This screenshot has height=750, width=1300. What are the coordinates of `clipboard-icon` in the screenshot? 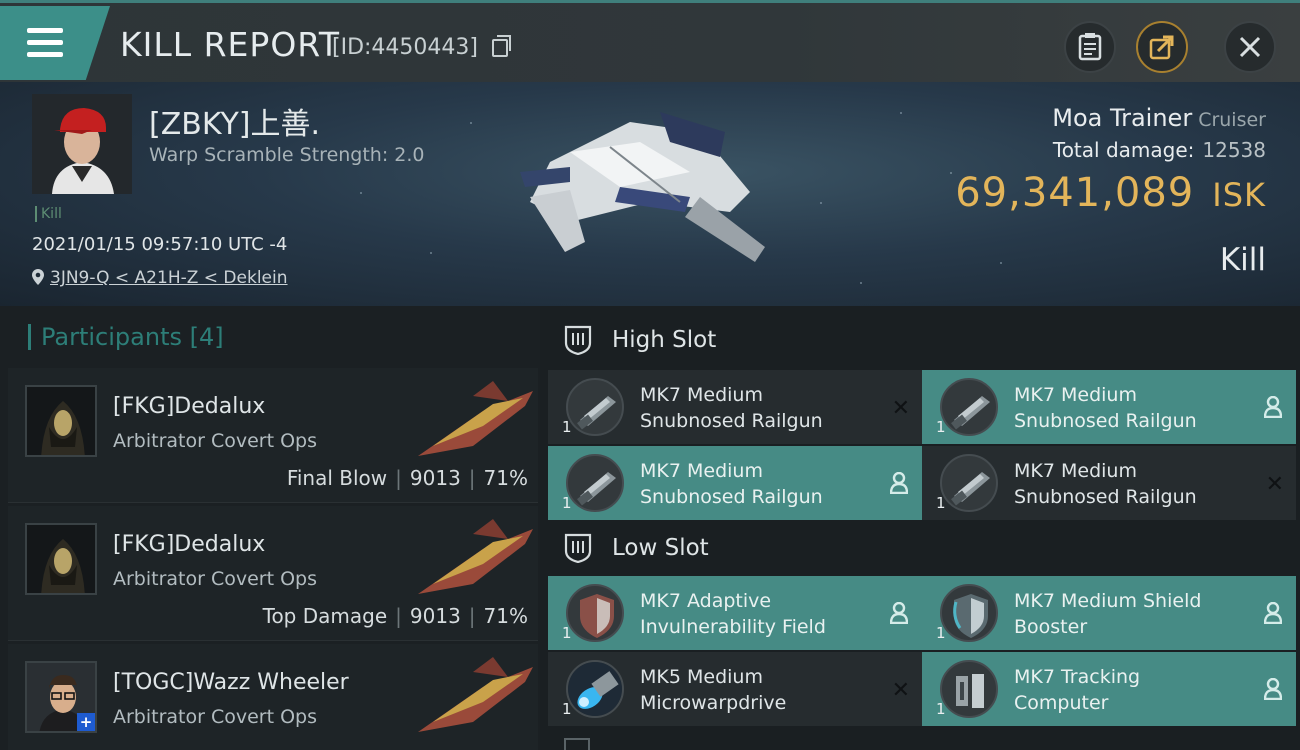 It's located at (1090, 47).